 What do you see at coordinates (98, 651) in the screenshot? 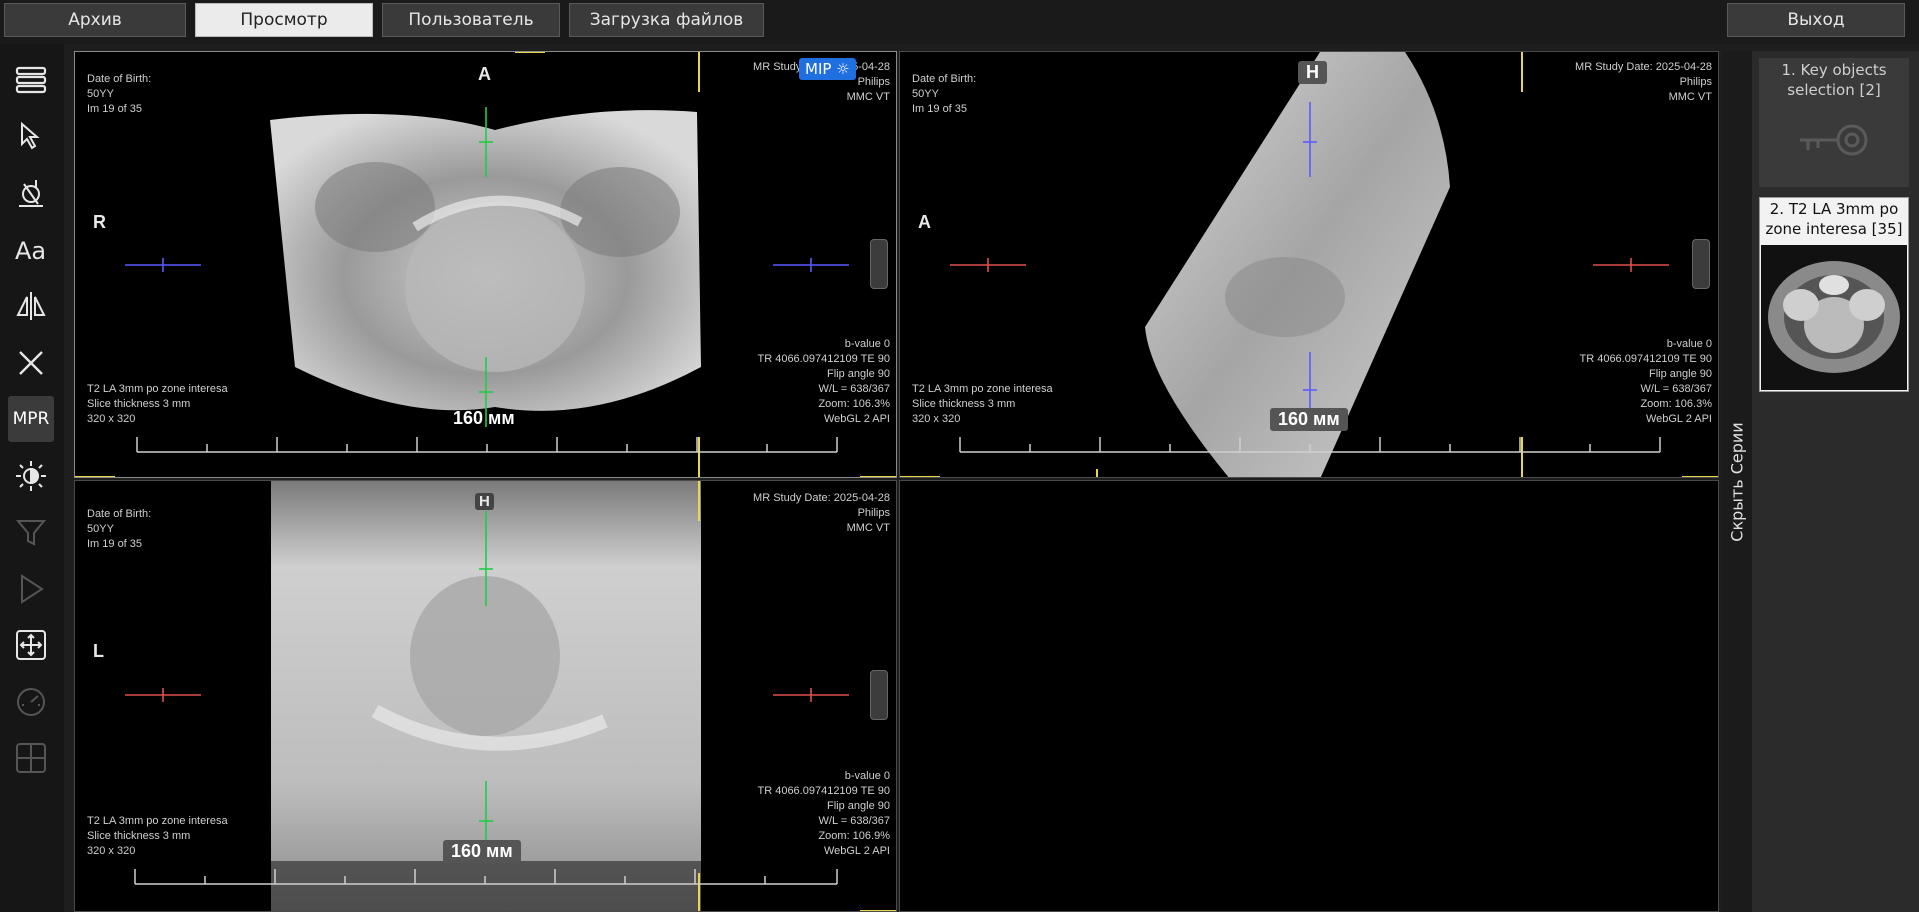
I see `orientation-left: L` at bounding box center [98, 651].